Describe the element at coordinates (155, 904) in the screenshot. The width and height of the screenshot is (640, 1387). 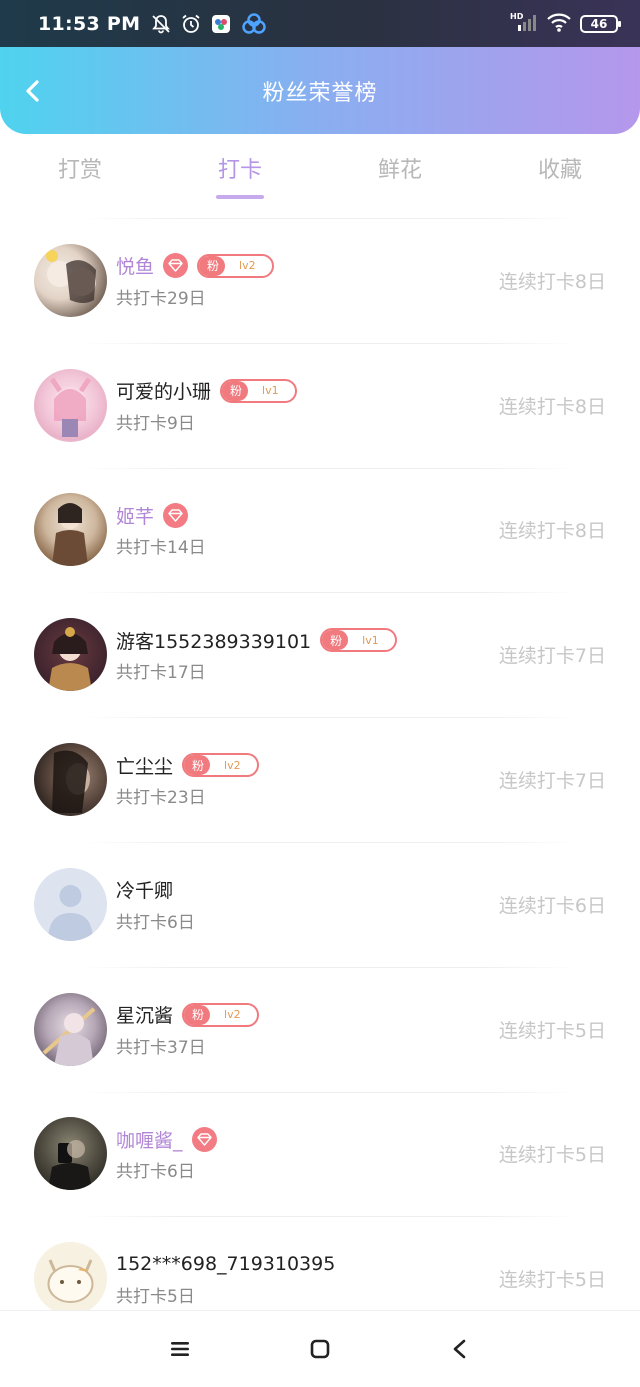
I see `user-info: 冷千卿 共打卡6日` at that location.